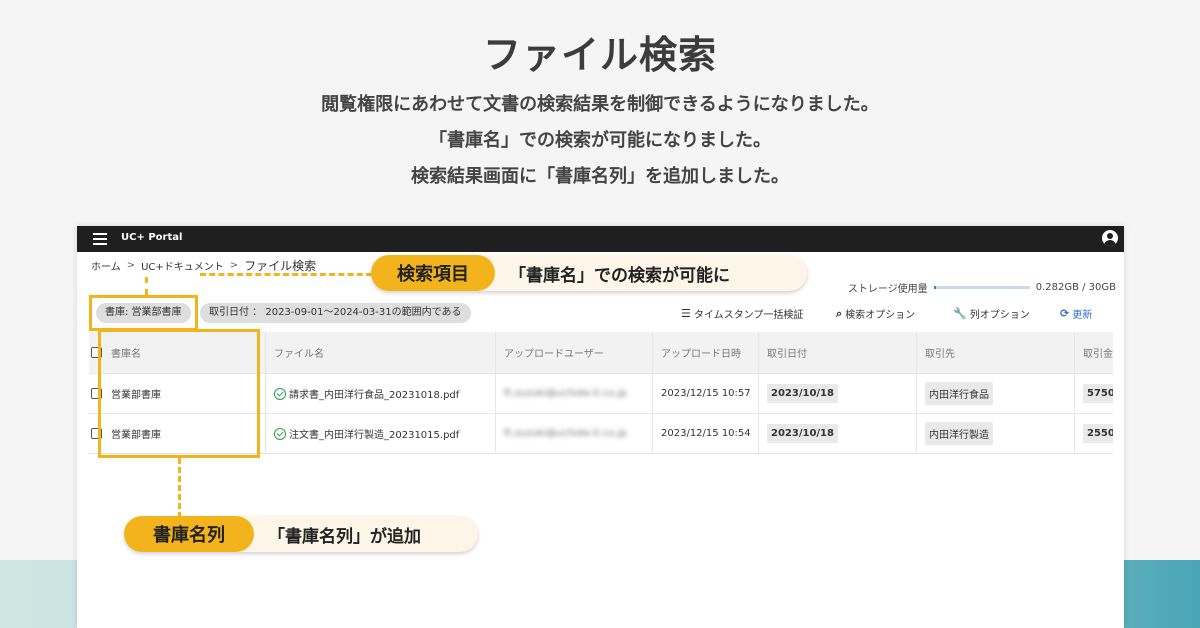 Image resolution: width=1200 pixels, height=628 pixels. I want to click on breadcrumb-current: ファイル検索, so click(280, 266).